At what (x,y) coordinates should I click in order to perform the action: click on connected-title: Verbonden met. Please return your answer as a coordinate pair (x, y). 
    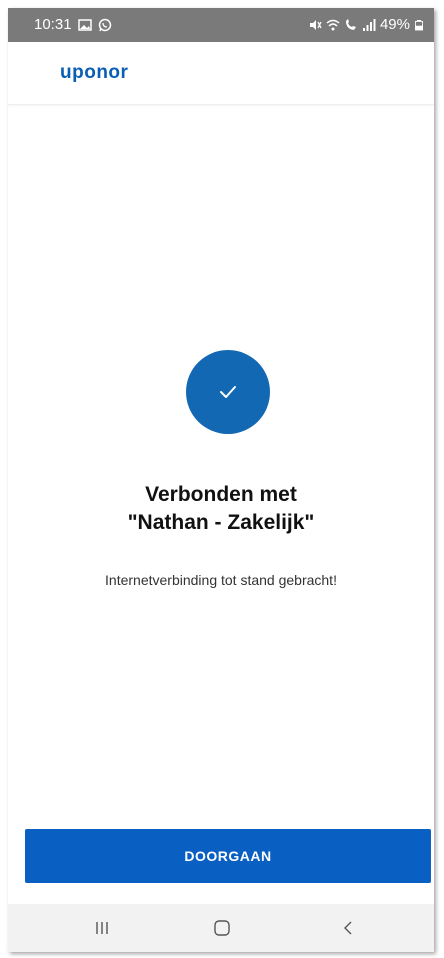
    Looking at the image, I should click on (221, 494).